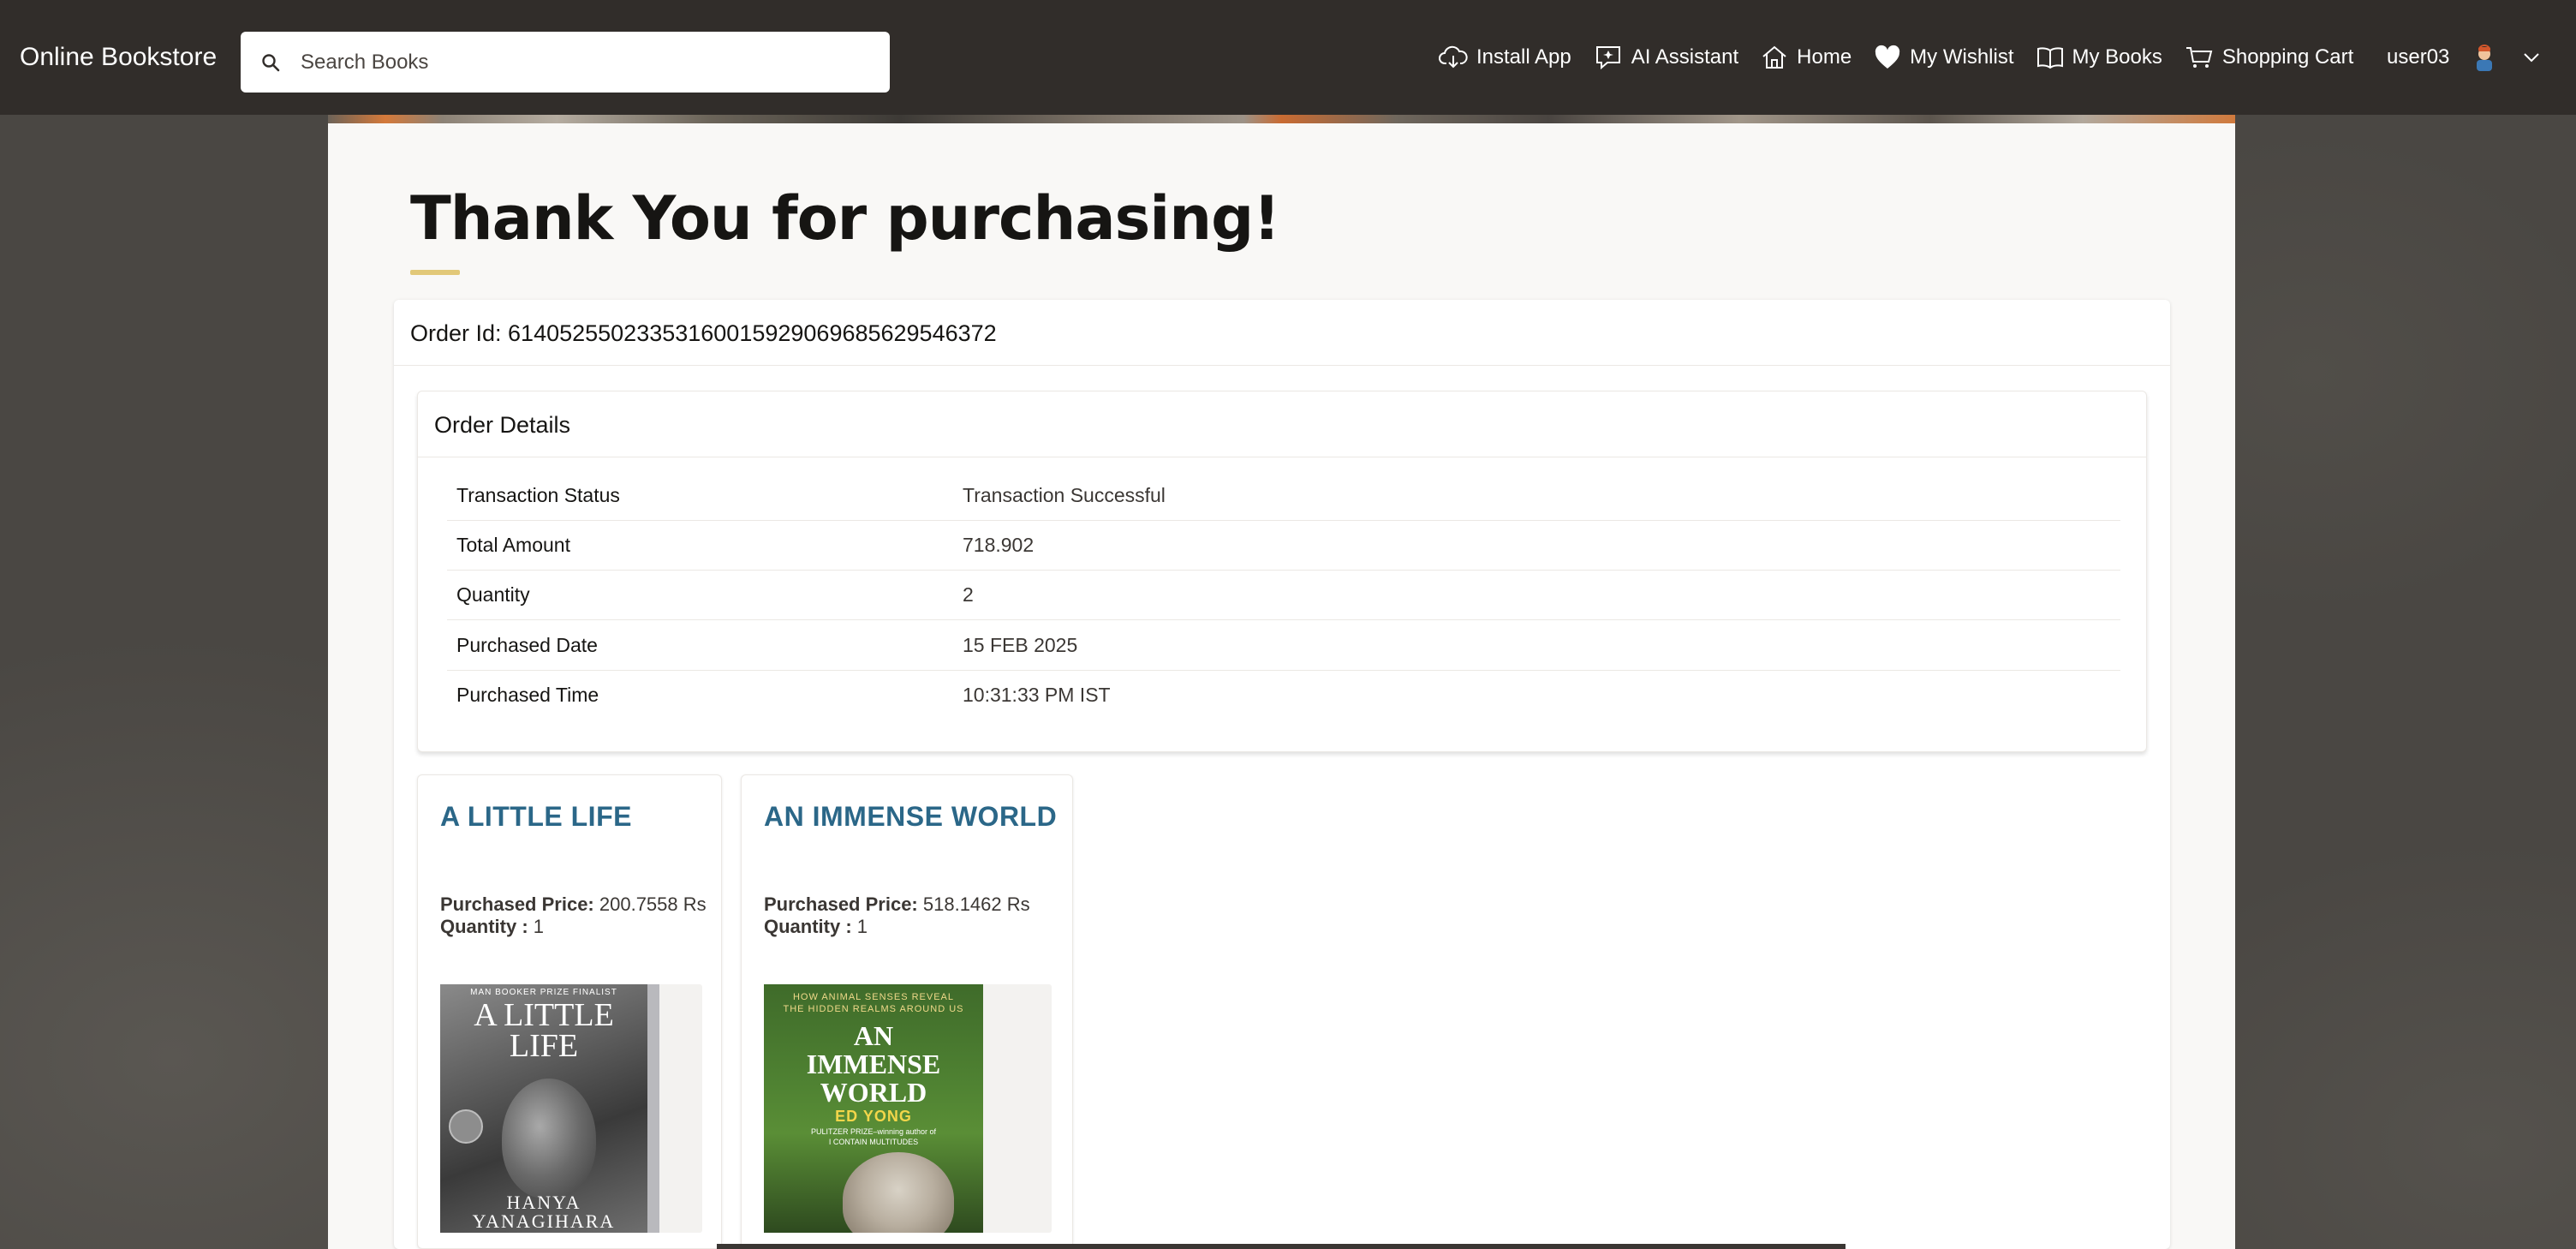  What do you see at coordinates (2049, 58) in the screenshot?
I see `open-book-icon` at bounding box center [2049, 58].